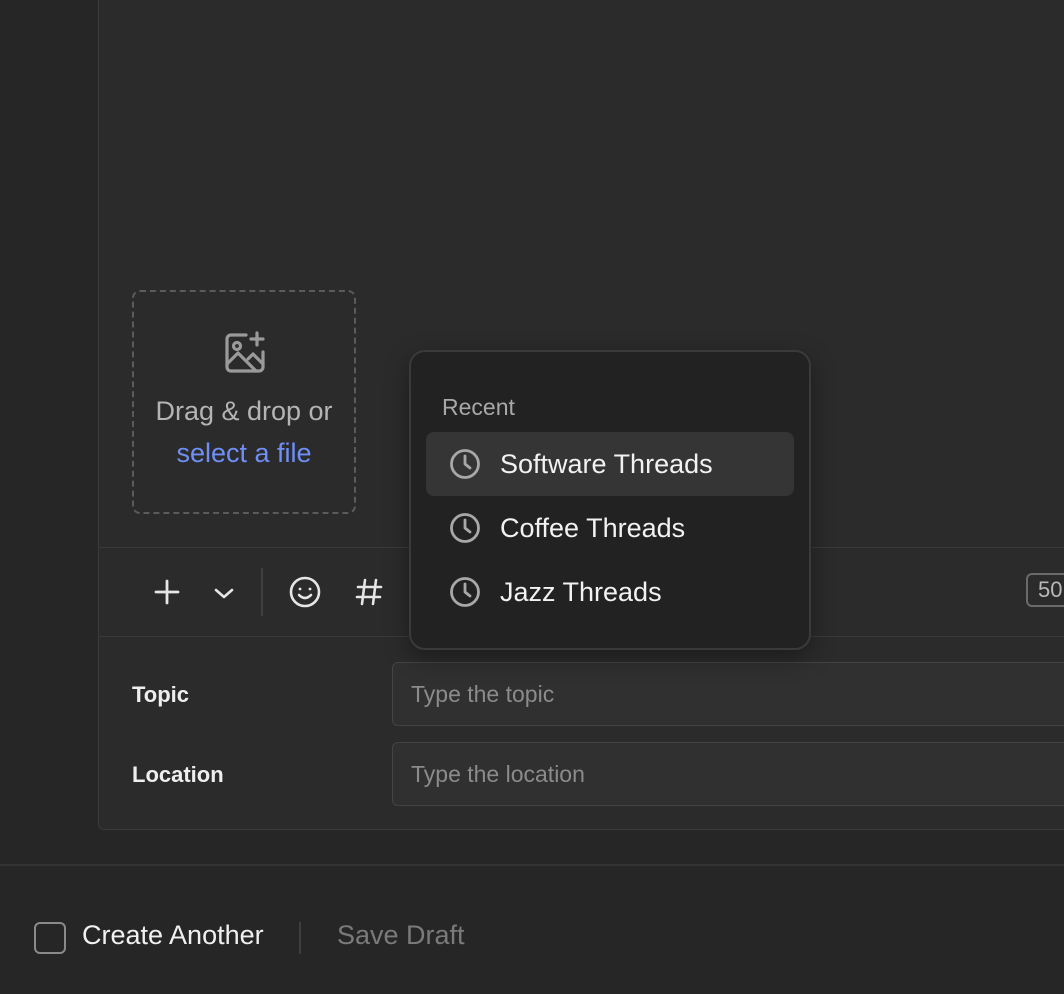 The width and height of the screenshot is (1064, 994). I want to click on more-options-button, so click(224, 593).